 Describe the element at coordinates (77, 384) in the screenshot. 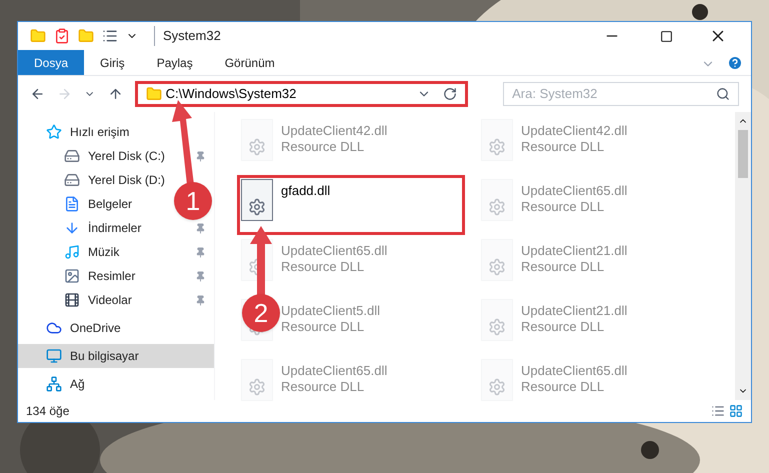

I see `nav-item: Ağ` at that location.